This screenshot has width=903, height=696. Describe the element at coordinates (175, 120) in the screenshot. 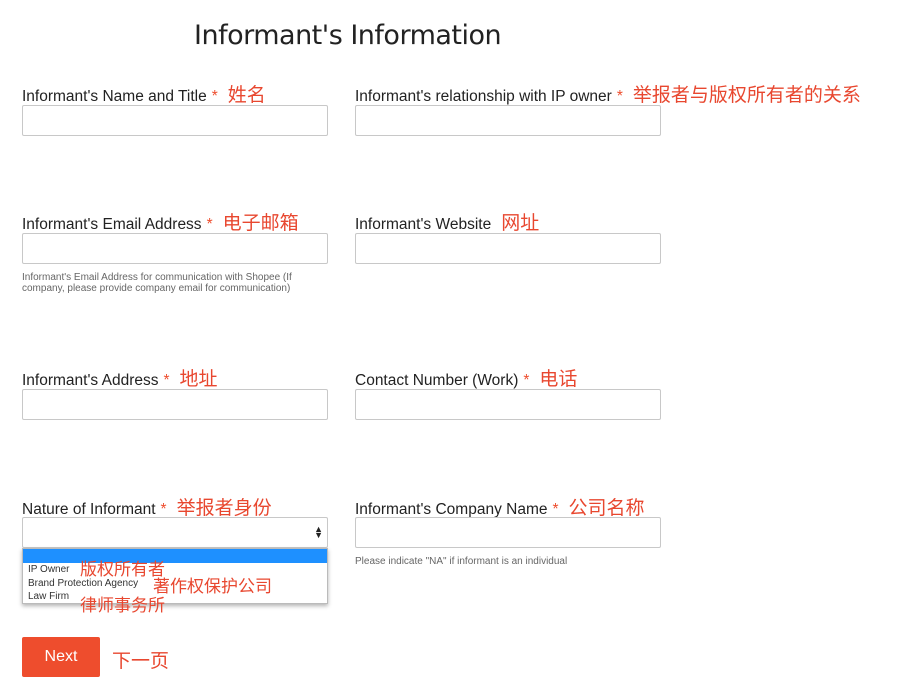

I see `name-input` at that location.